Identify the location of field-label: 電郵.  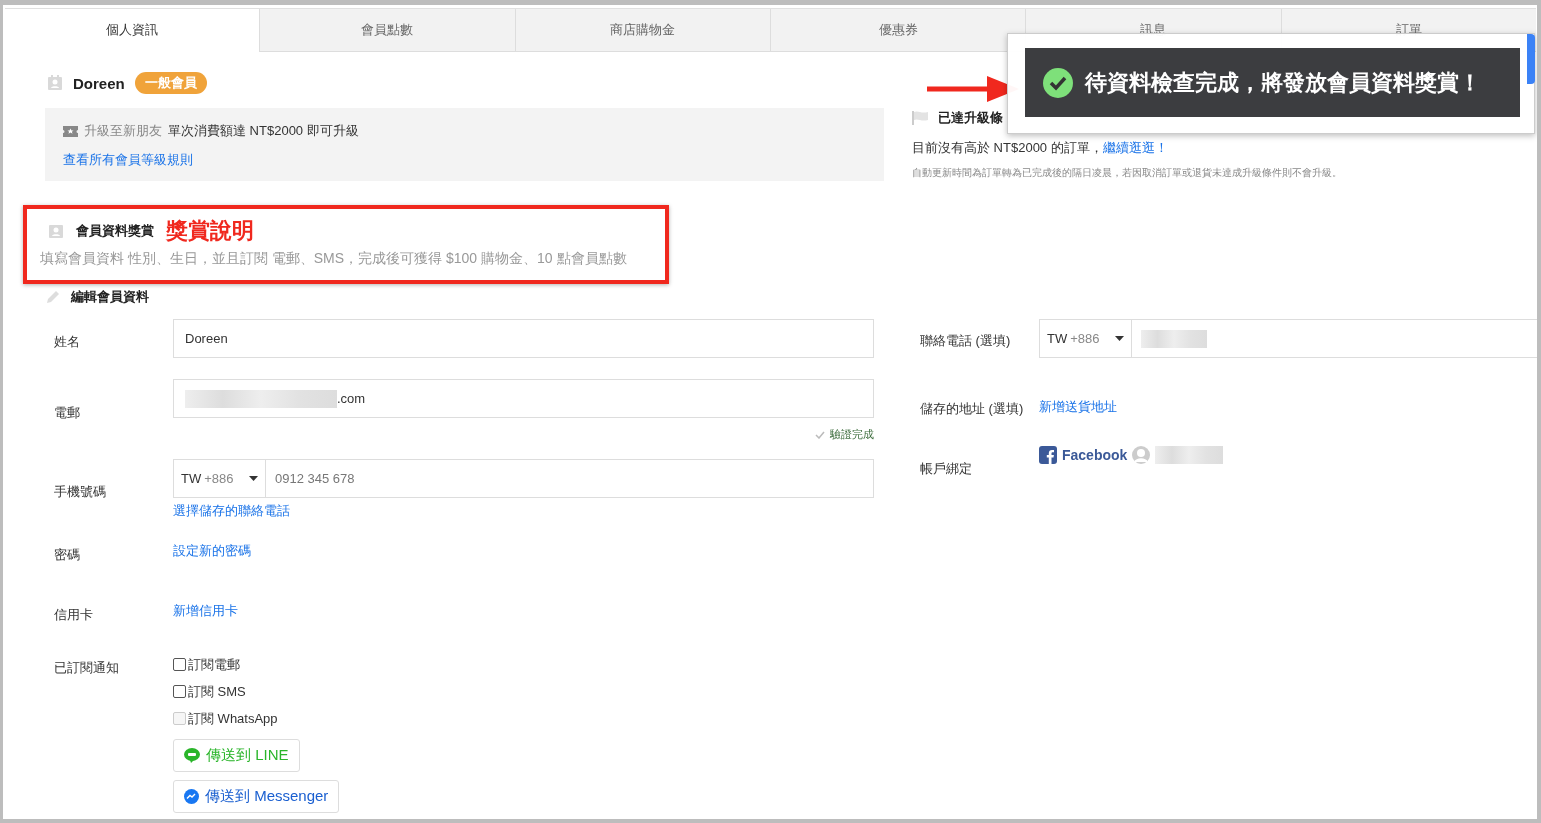
(67, 413).